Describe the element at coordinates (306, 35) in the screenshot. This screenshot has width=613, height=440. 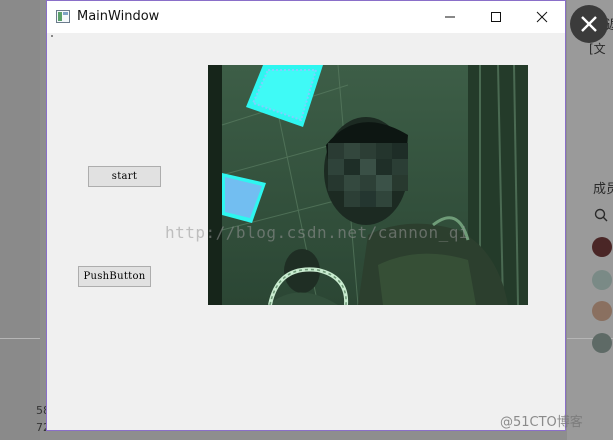
I see `menu-bar` at that location.